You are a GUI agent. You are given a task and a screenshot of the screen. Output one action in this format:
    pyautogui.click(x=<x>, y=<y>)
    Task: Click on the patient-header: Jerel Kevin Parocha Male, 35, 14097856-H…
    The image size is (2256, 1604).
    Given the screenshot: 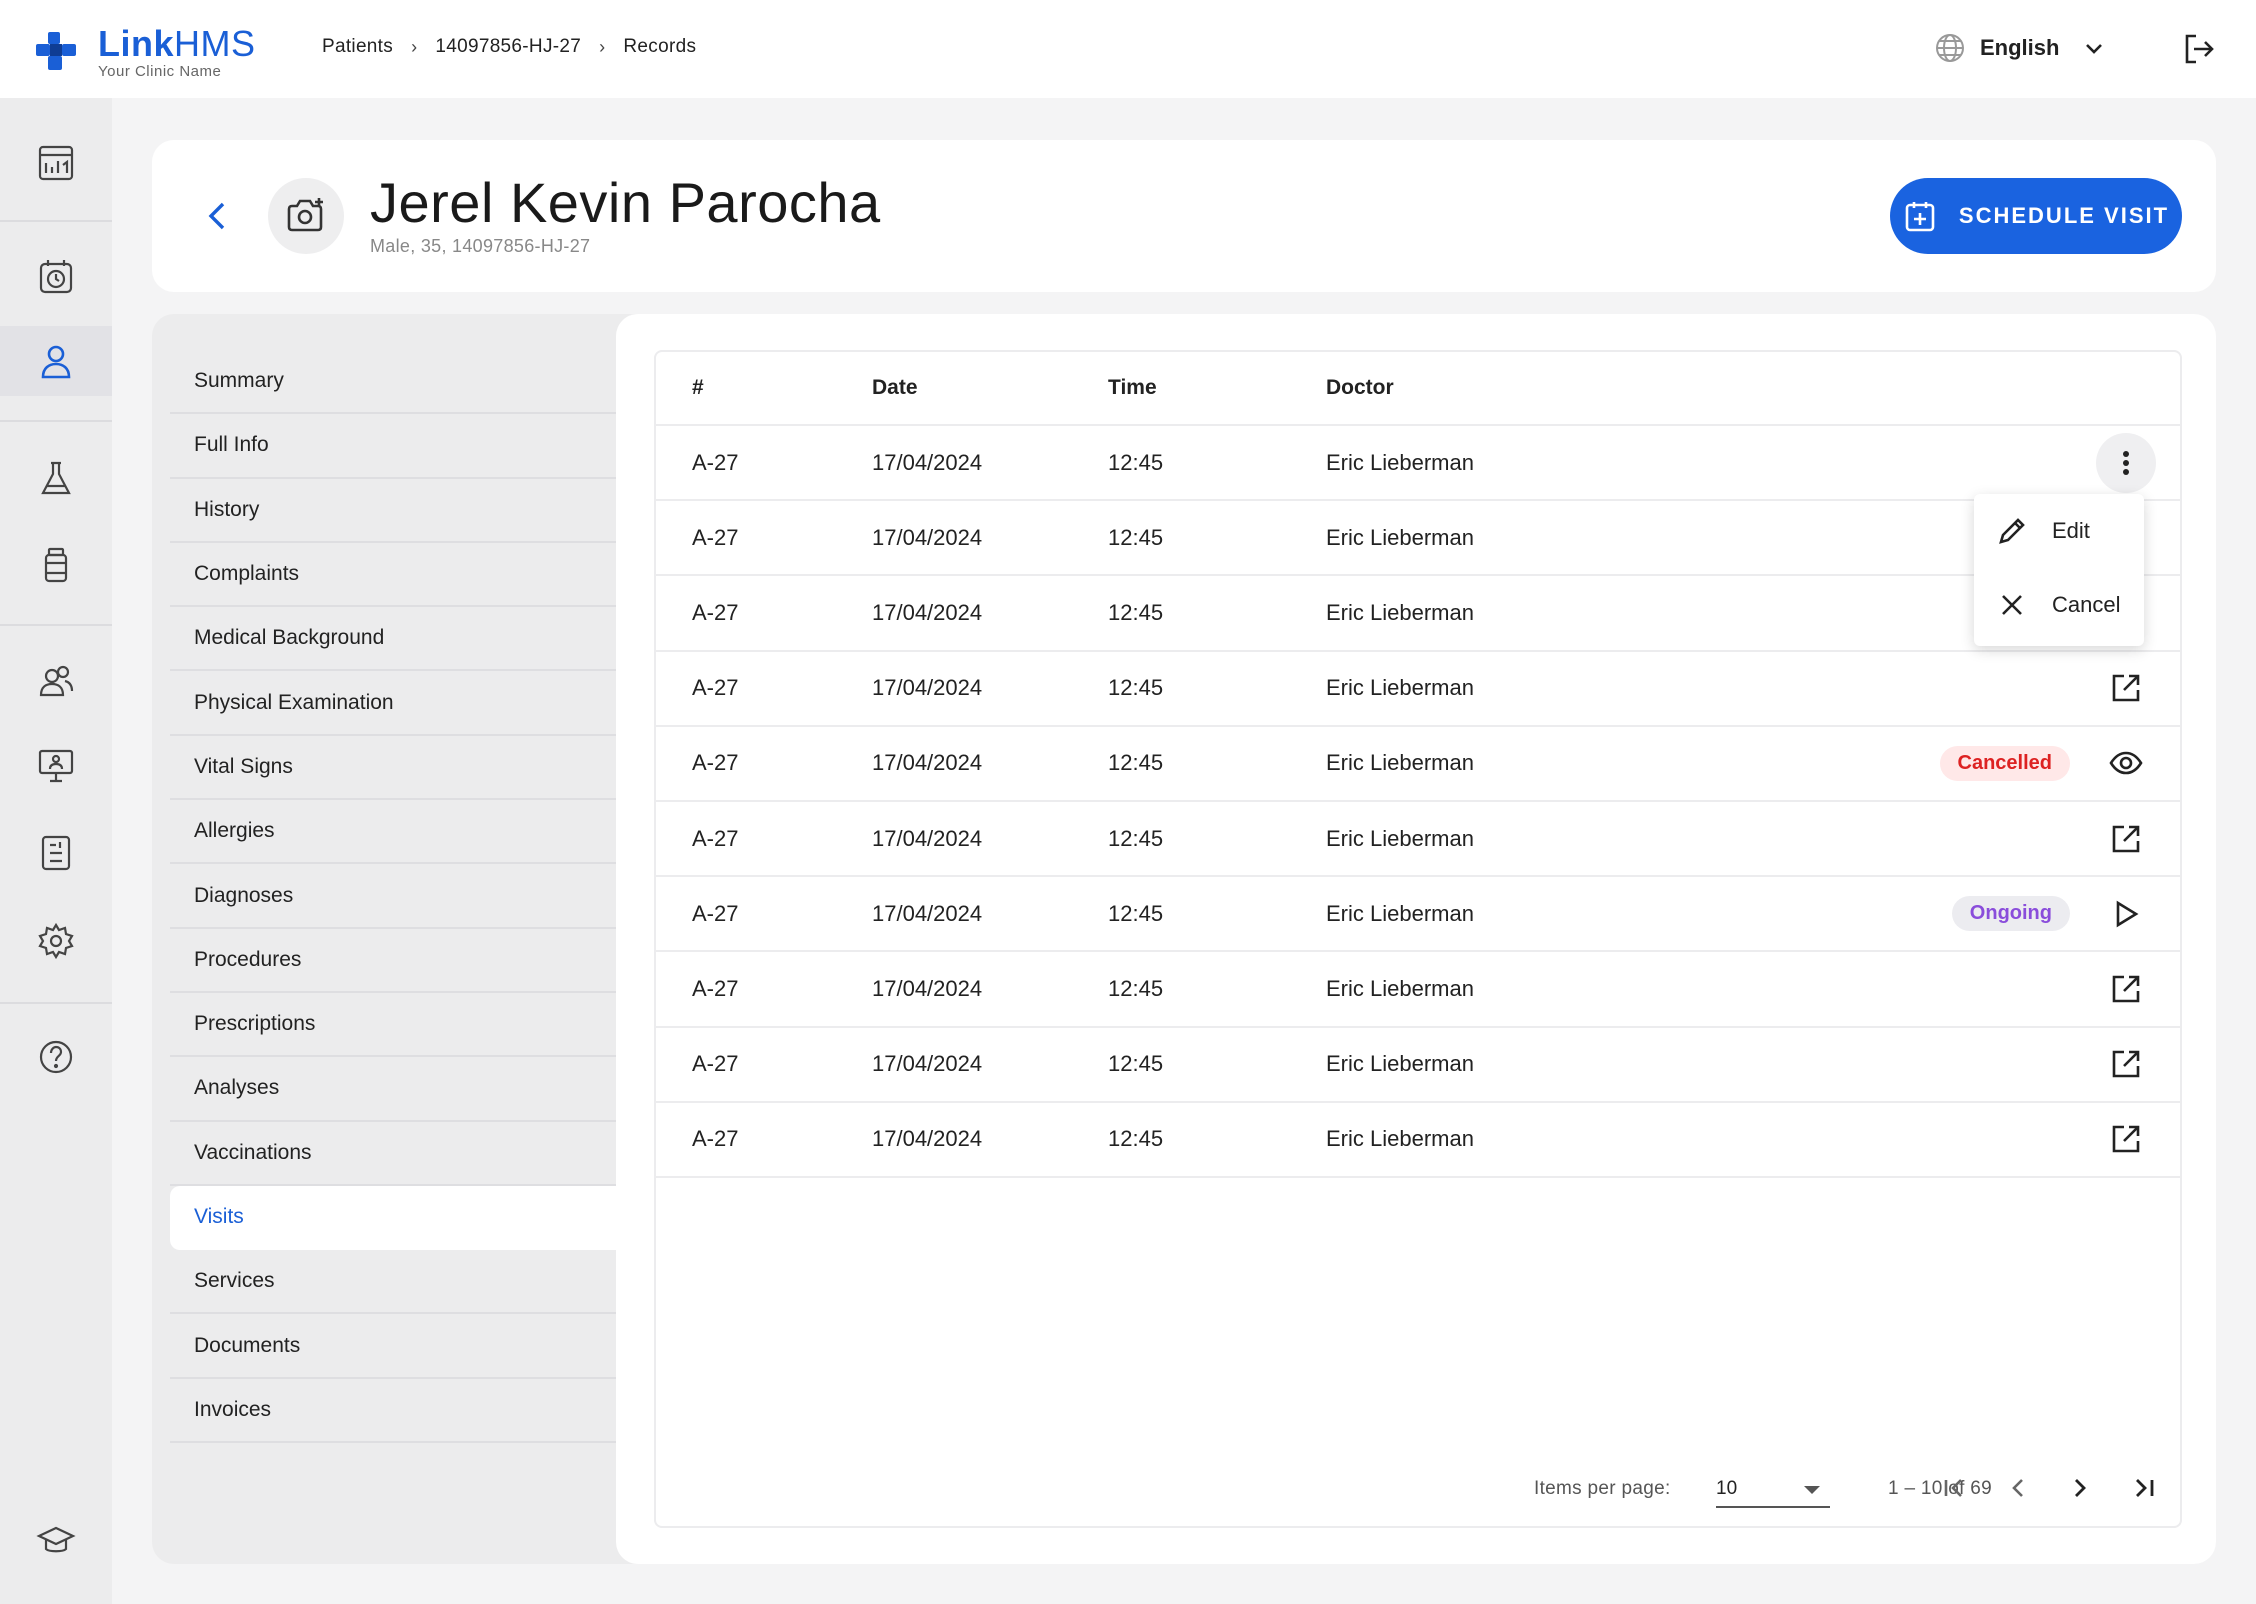 What is the action you would take?
    pyautogui.click(x=1184, y=216)
    